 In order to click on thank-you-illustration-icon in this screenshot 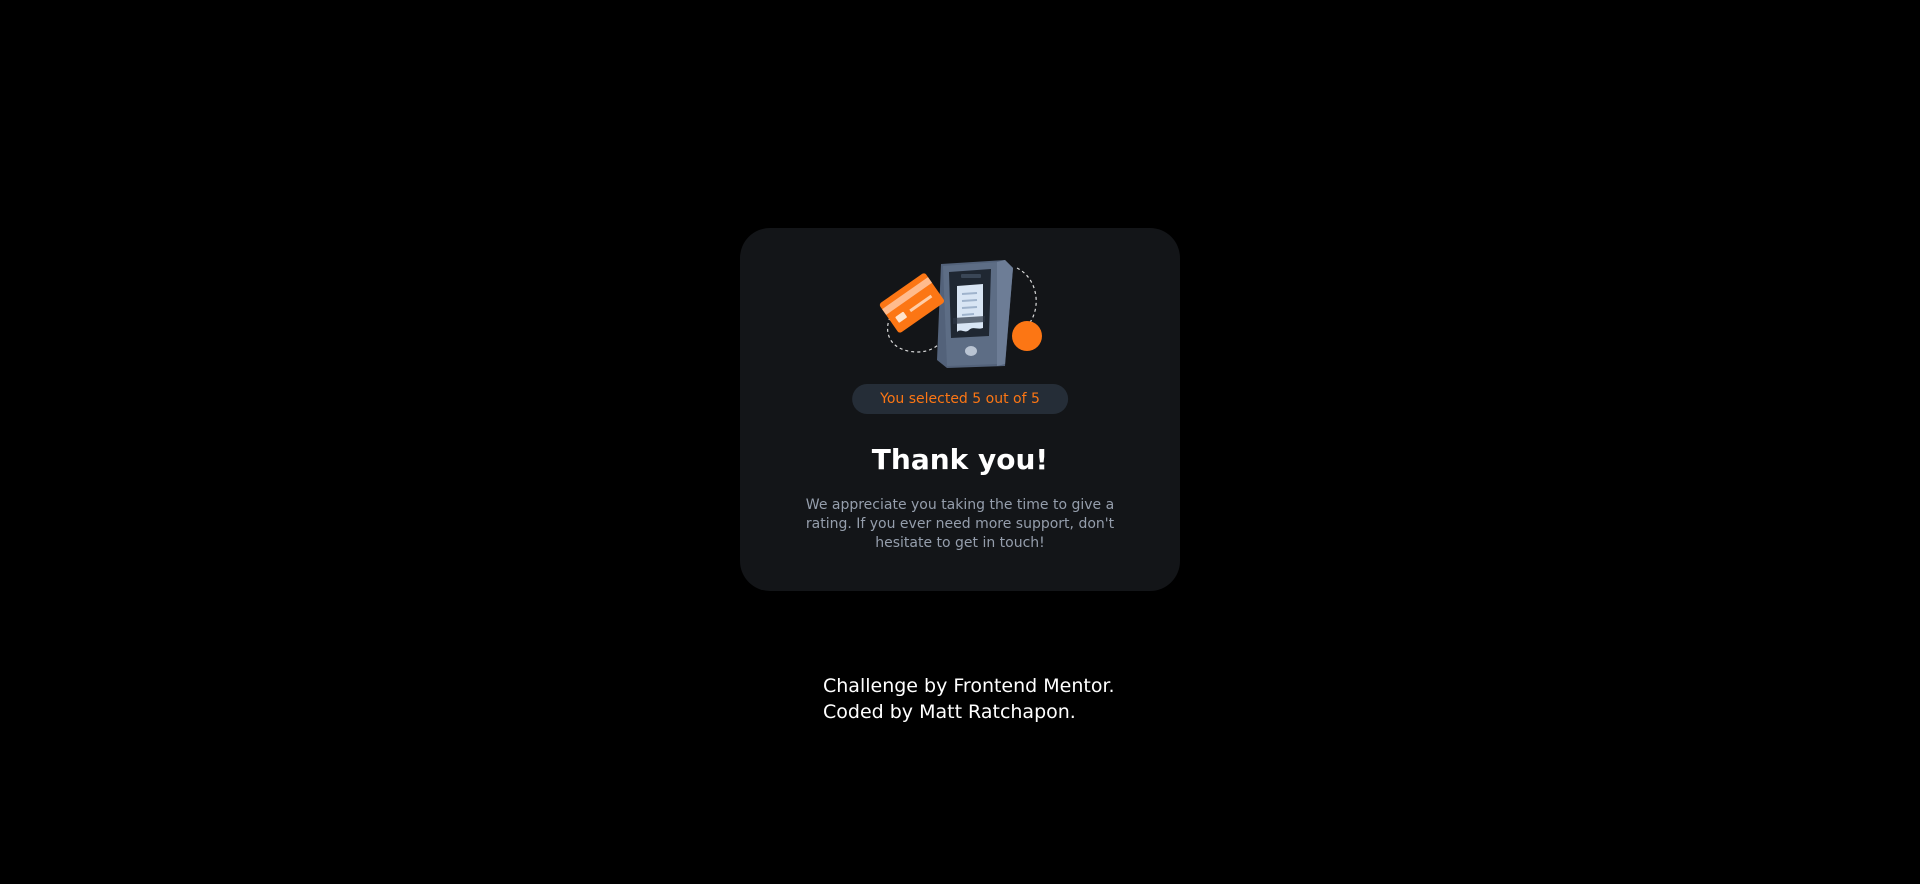, I will do `click(960, 314)`.